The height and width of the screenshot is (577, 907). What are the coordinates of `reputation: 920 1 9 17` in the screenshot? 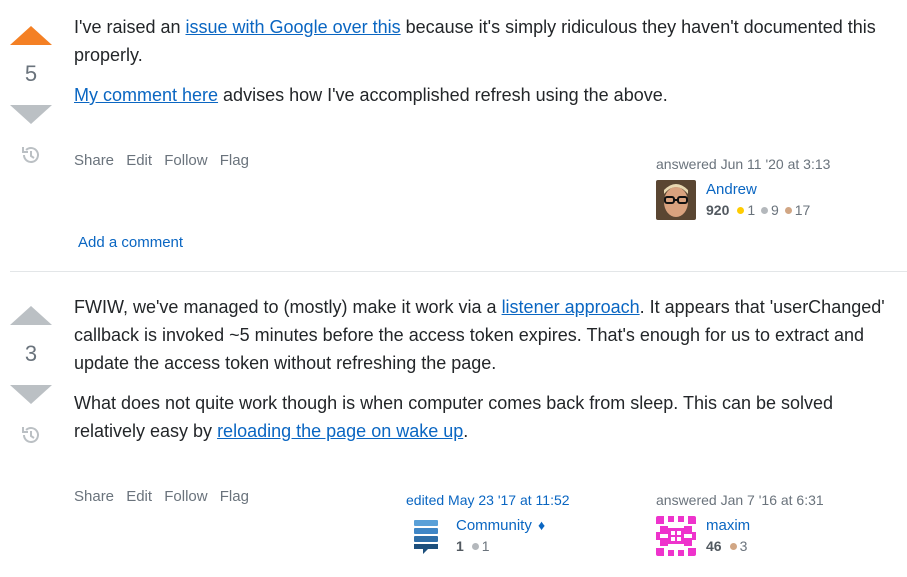 It's located at (758, 210).